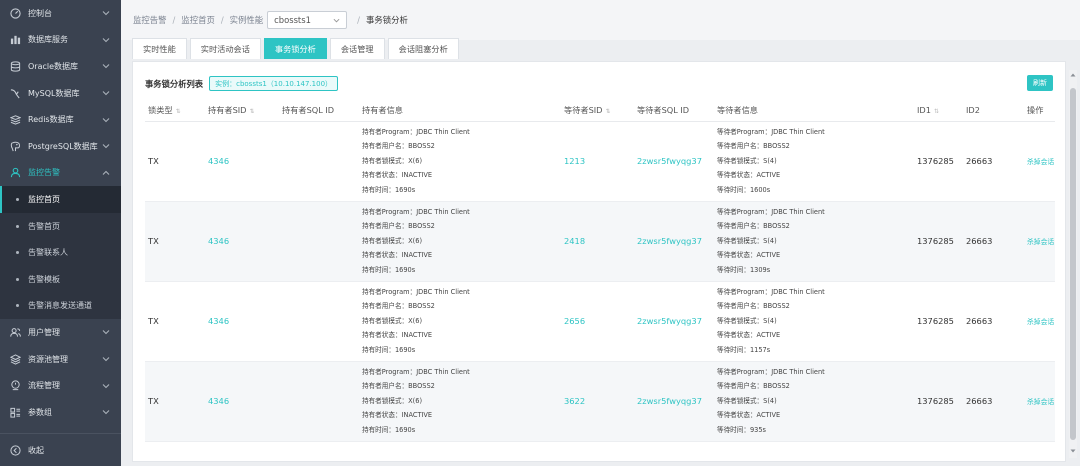  Describe the element at coordinates (993, 161) in the screenshot. I see `cell-id2: 26663` at that location.